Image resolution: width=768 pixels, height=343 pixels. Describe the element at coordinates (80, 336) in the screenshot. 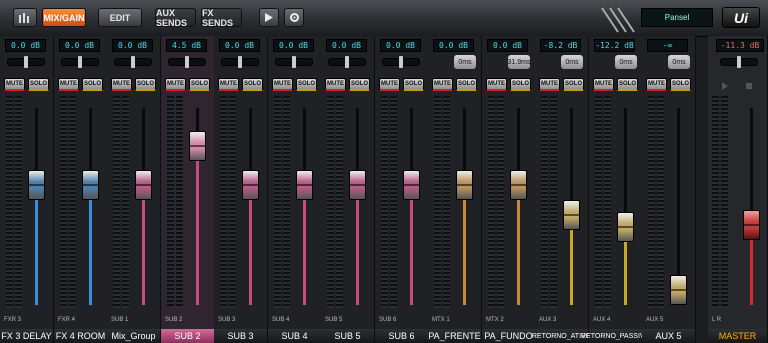

I see `channel-name: FX 4 ROOM` at that location.